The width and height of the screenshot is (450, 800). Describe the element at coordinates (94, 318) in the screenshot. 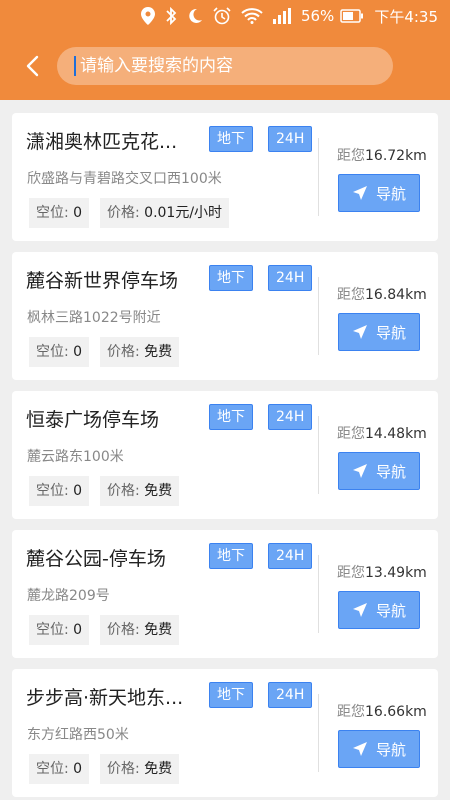

I see `parking-address: 枫林三路1022号附近` at that location.